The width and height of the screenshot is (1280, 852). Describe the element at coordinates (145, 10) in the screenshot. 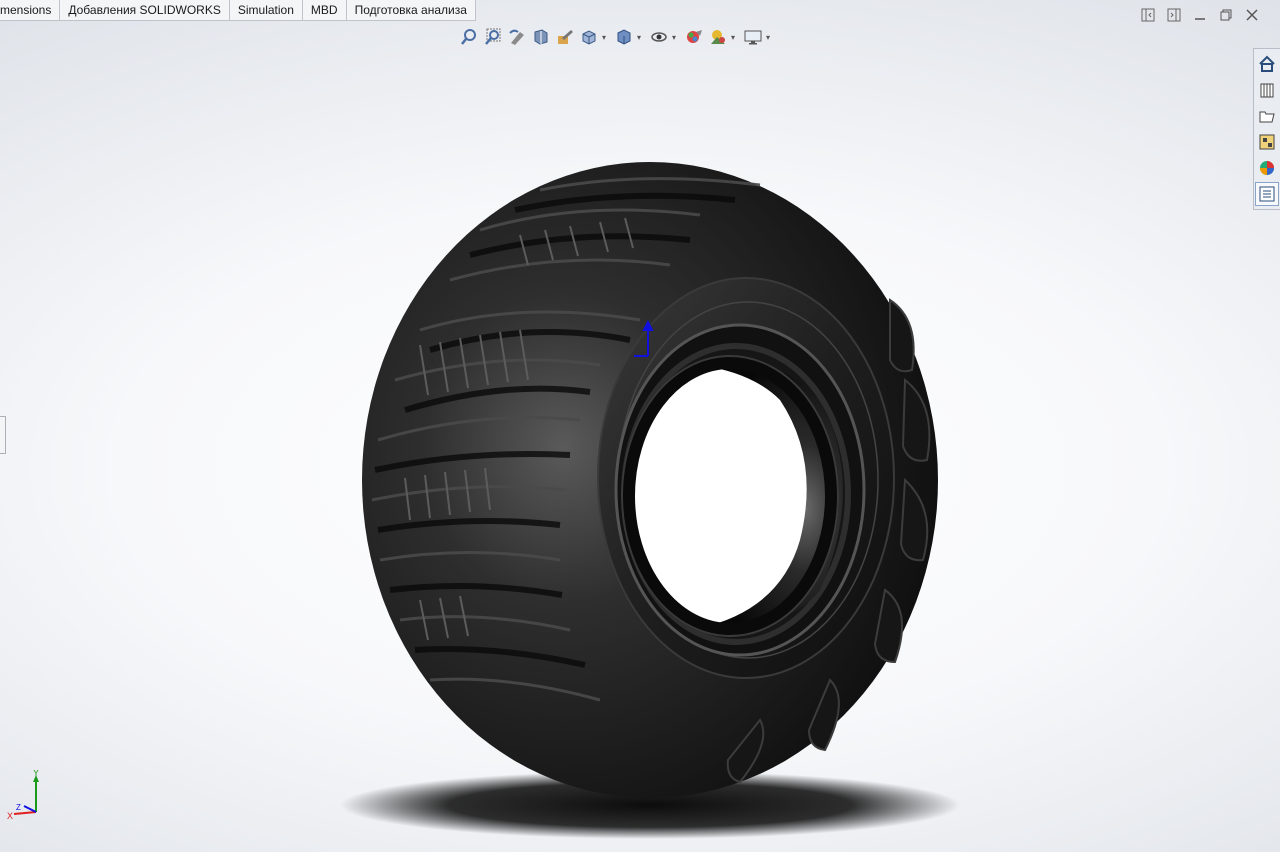

I see `tab-solidworks-addins: Добавления SOLIDWORKS` at that location.